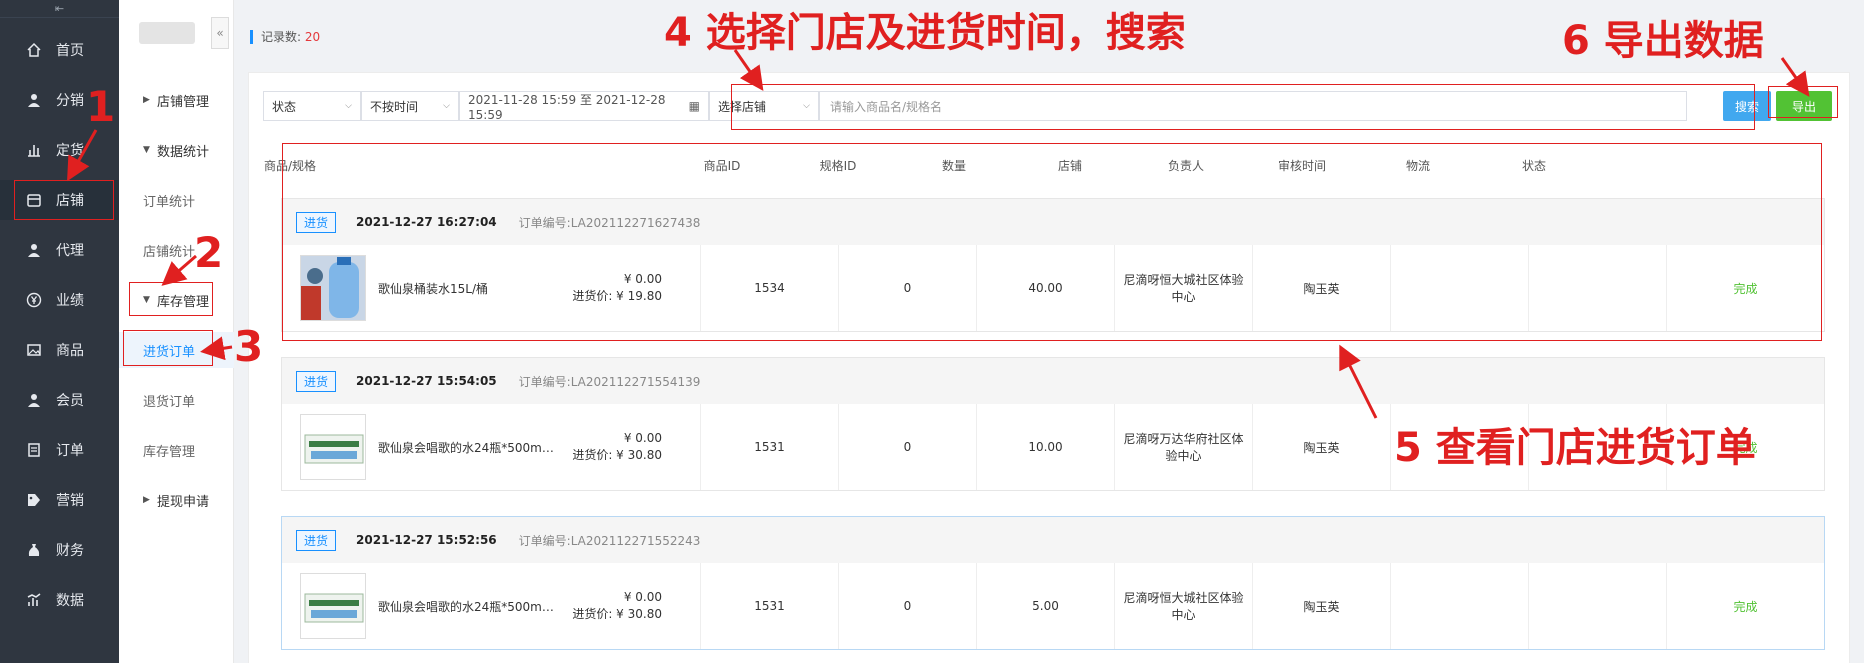 The height and width of the screenshot is (663, 1864). Describe the element at coordinates (770, 288) in the screenshot. I see `product-id-cell: 1534` at that location.